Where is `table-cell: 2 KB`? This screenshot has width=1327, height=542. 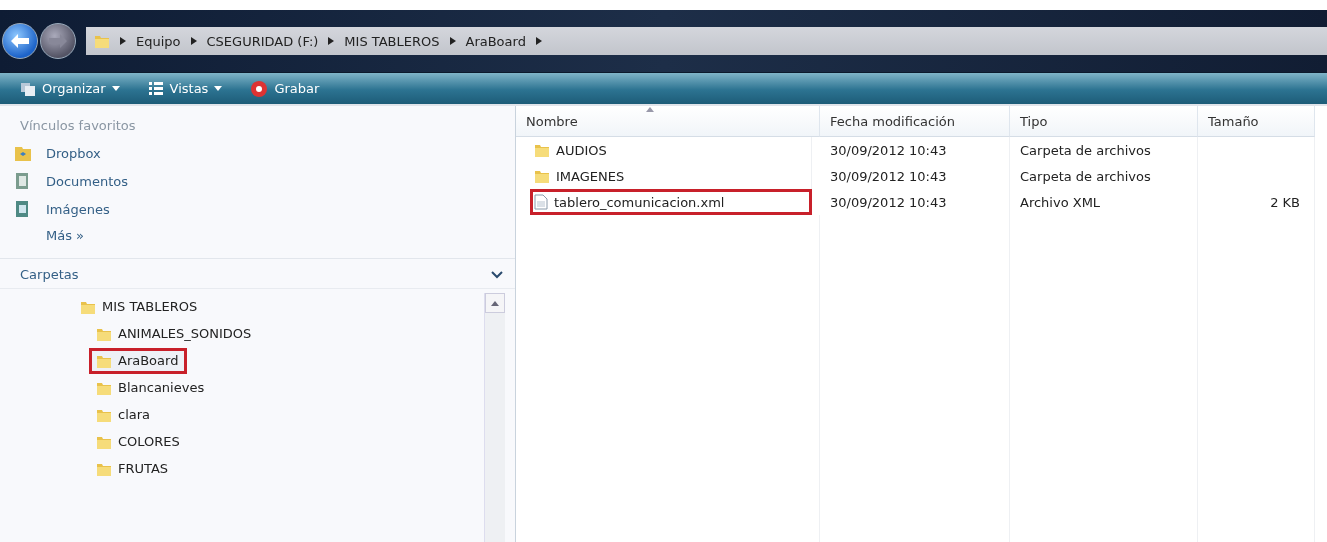
table-cell: 2 KB is located at coordinates (1256, 202).